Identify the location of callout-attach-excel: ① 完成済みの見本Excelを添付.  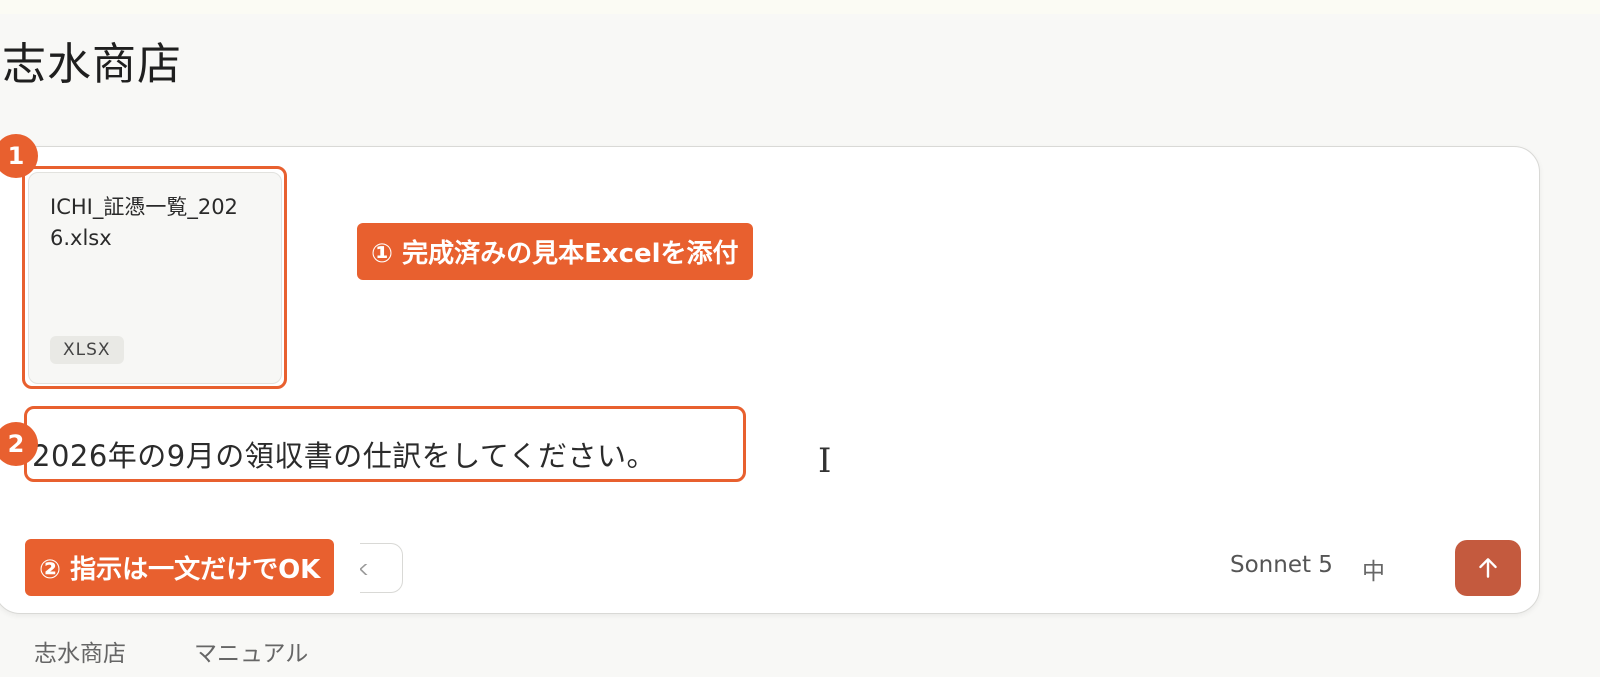
(555, 251).